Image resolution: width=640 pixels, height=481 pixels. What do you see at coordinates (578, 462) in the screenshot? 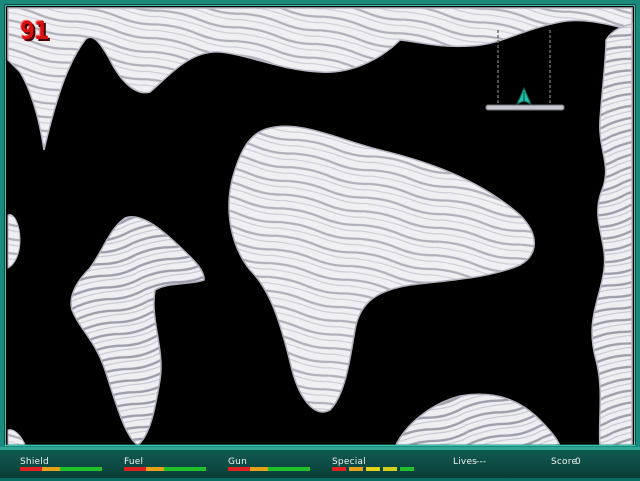
I see `score-value: 0` at bounding box center [578, 462].